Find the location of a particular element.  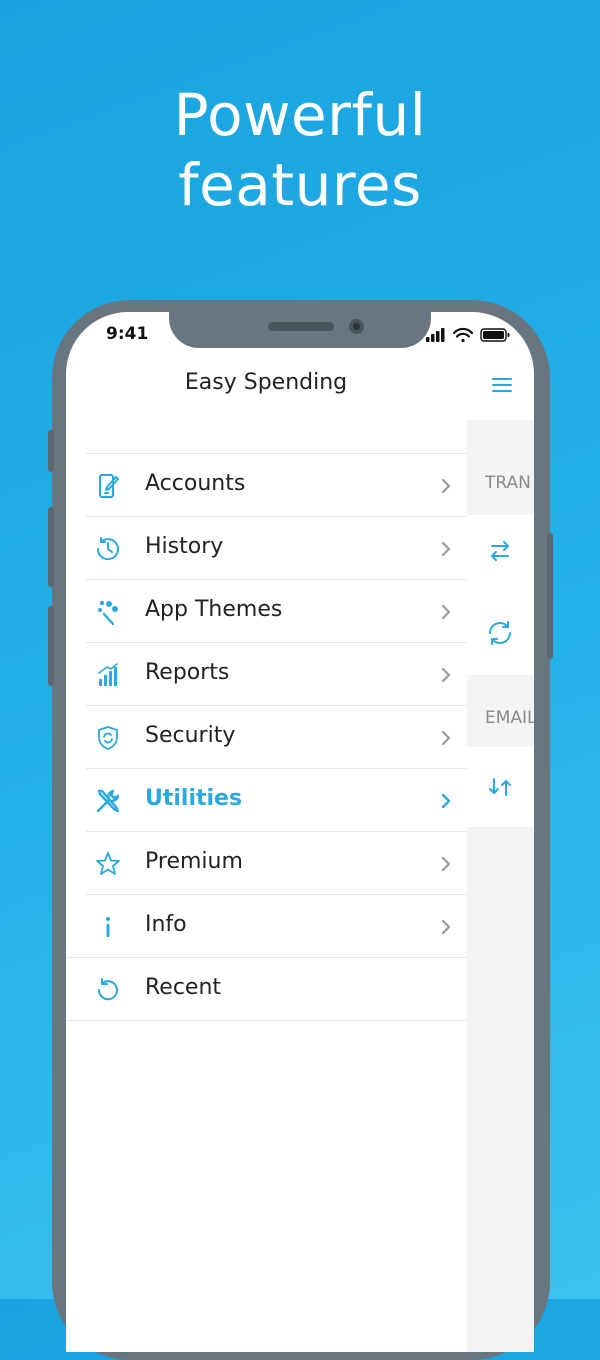

transfer-icon is located at coordinates (500, 551).